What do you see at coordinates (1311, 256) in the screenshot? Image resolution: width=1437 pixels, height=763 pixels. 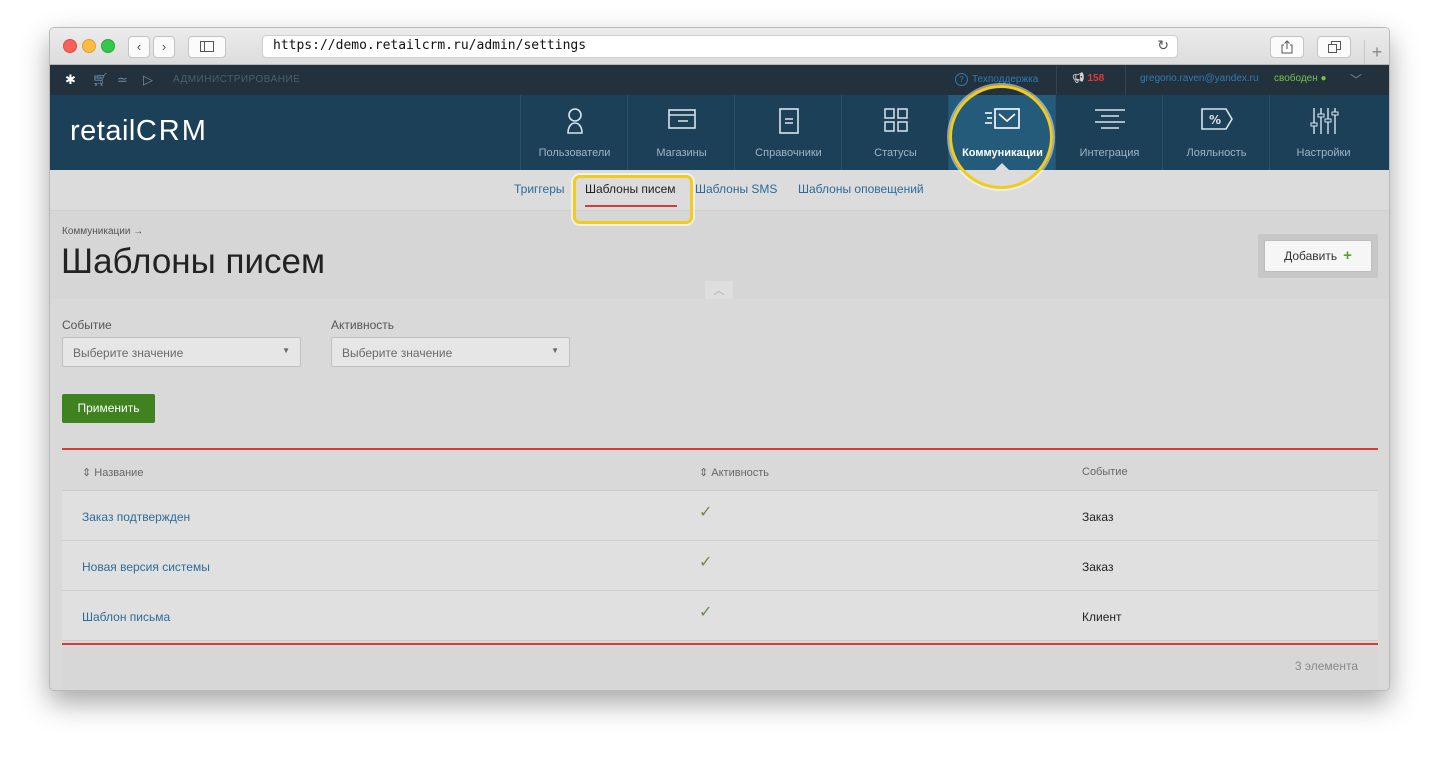 I see `add-button-label: Добавить` at bounding box center [1311, 256].